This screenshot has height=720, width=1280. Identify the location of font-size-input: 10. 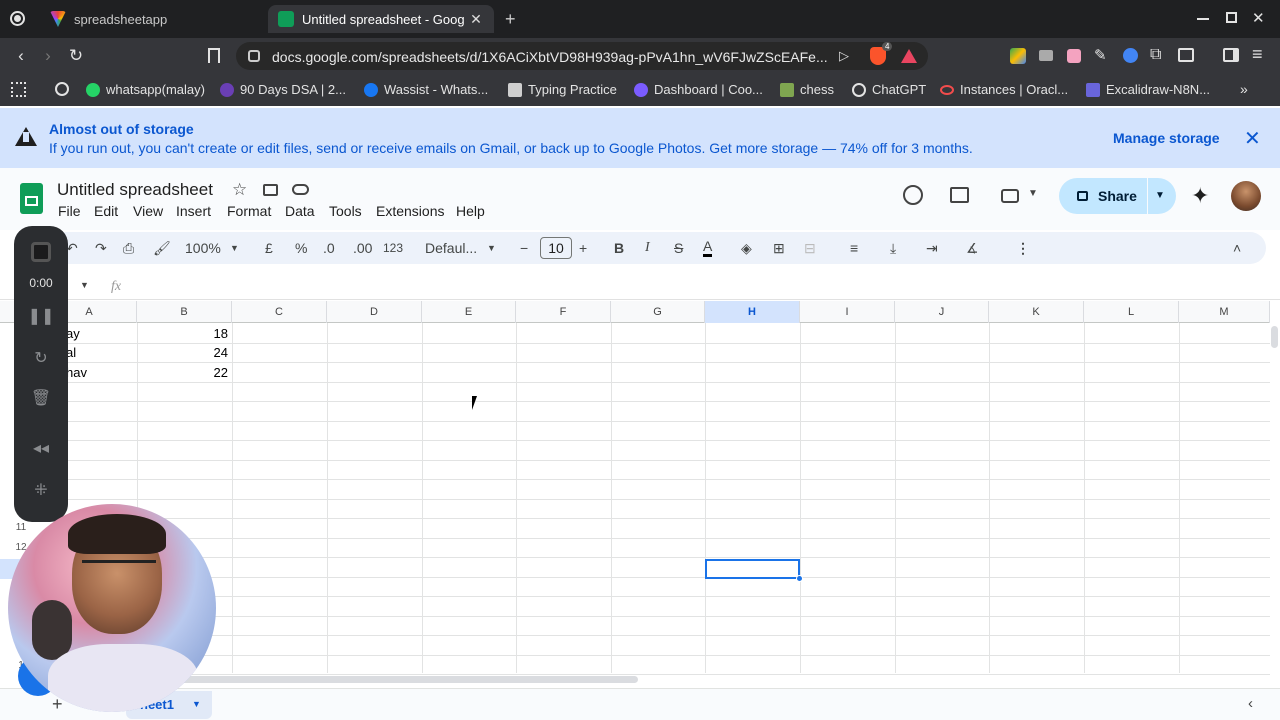
(556, 248).